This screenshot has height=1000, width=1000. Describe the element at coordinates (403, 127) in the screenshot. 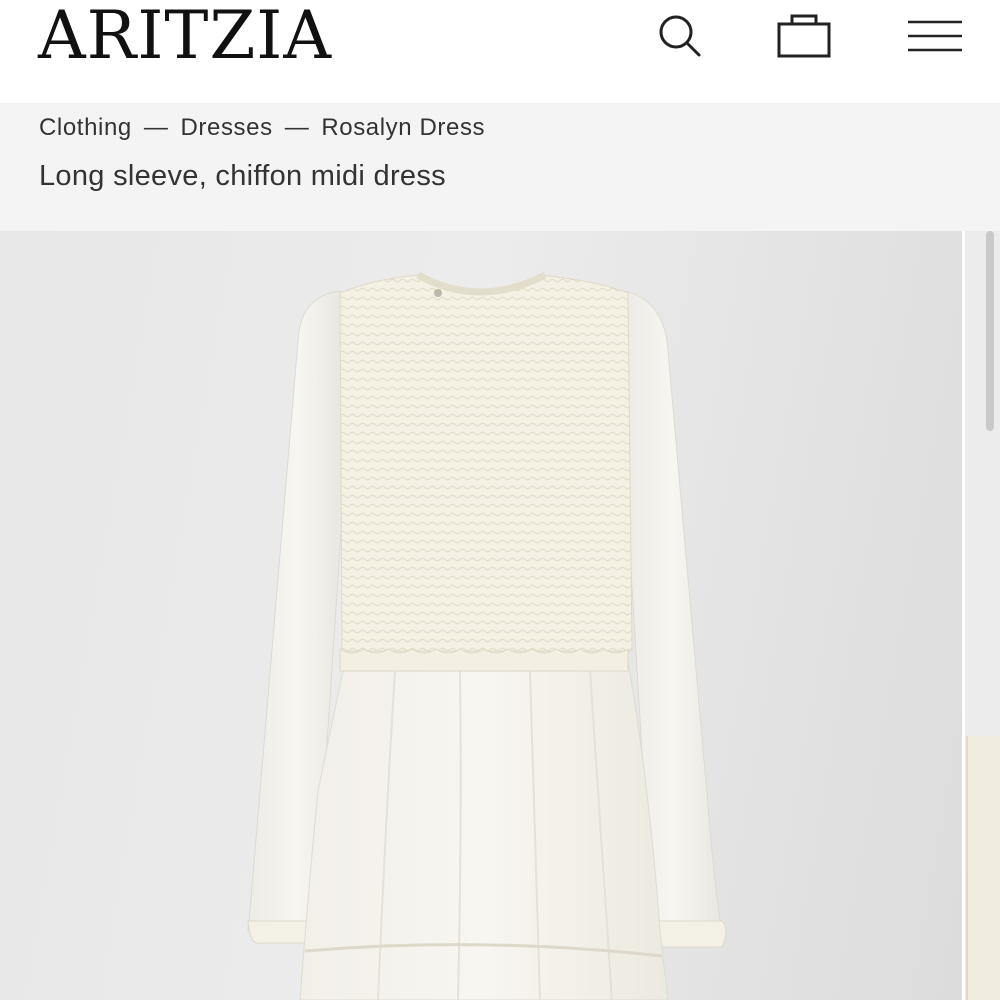

I see `breadcrumb-item-current: Rosalyn Dress` at that location.